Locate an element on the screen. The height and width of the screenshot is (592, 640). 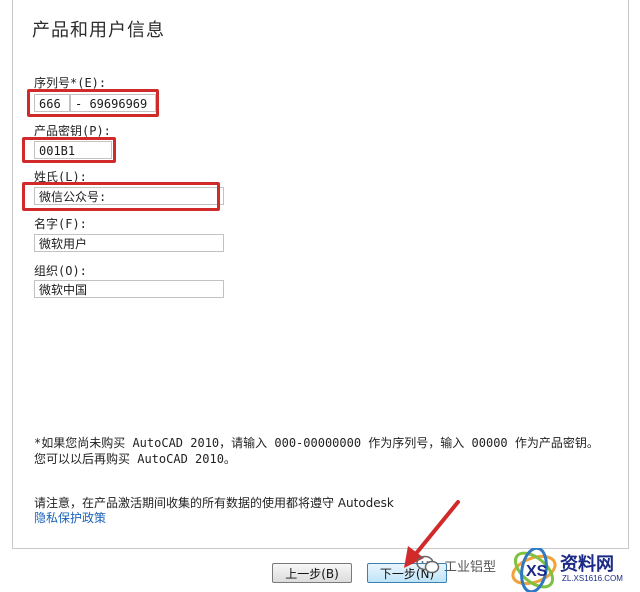
site-logo-name: 资料网 is located at coordinates (587, 564).